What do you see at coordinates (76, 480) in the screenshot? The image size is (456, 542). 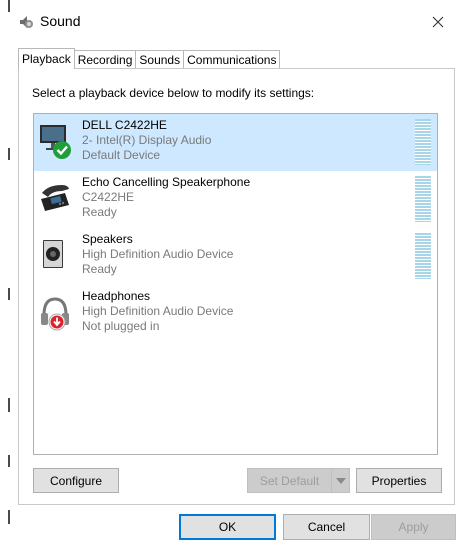 I see `configure-button: Configure` at bounding box center [76, 480].